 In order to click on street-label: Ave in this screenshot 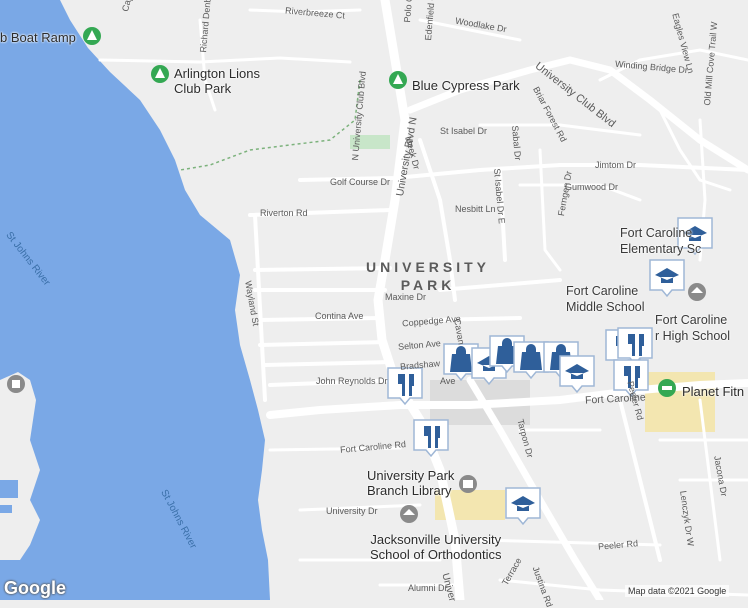, I will do `click(448, 381)`.